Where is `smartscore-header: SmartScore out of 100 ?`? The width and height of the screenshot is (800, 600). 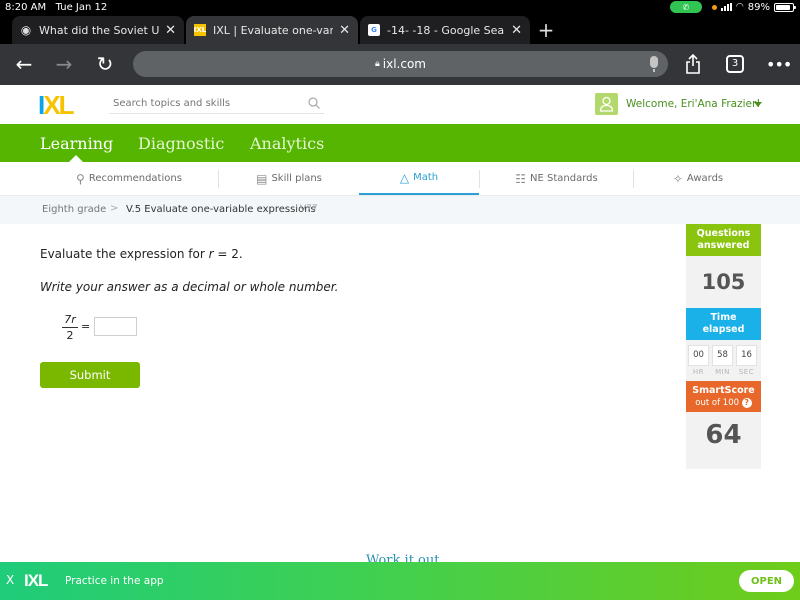 smartscore-header: SmartScore out of 100 ? is located at coordinates (723, 396).